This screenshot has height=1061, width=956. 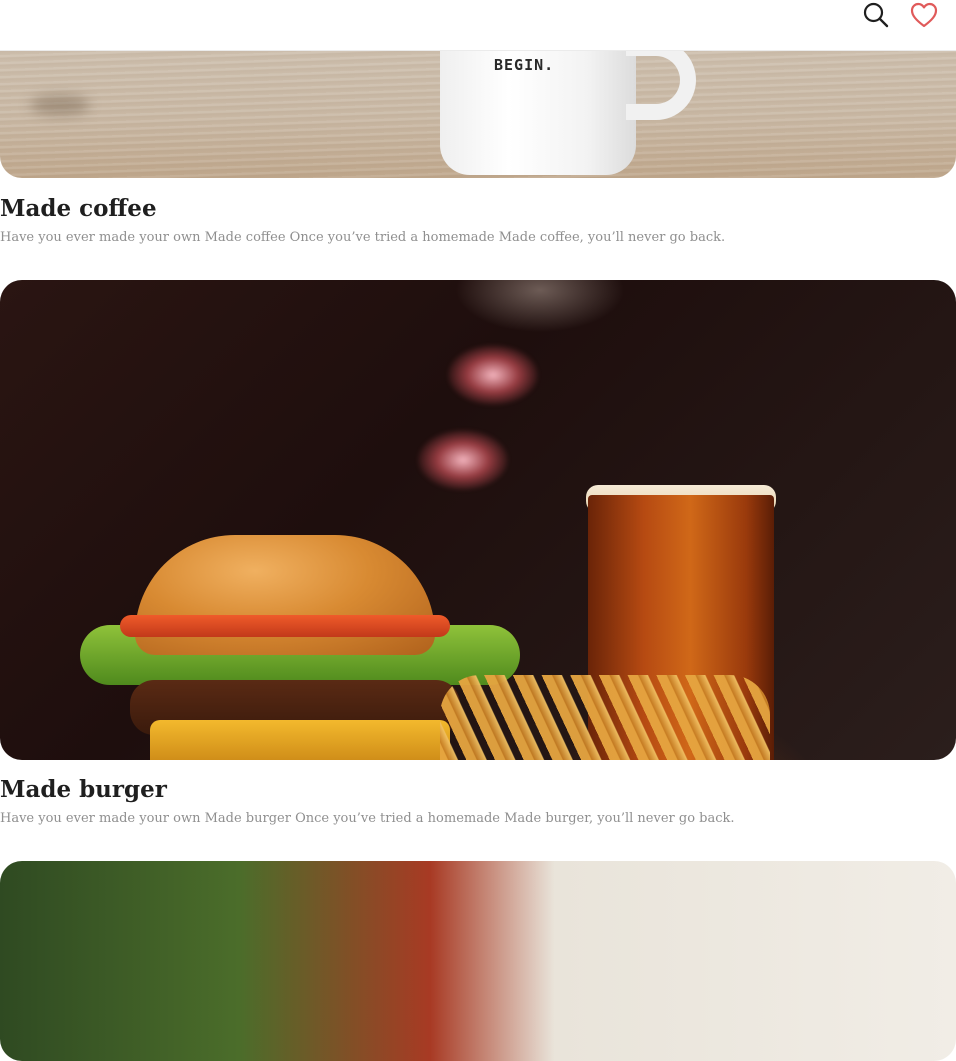 I want to click on card-title-coffee: Made coffee, so click(x=78, y=208).